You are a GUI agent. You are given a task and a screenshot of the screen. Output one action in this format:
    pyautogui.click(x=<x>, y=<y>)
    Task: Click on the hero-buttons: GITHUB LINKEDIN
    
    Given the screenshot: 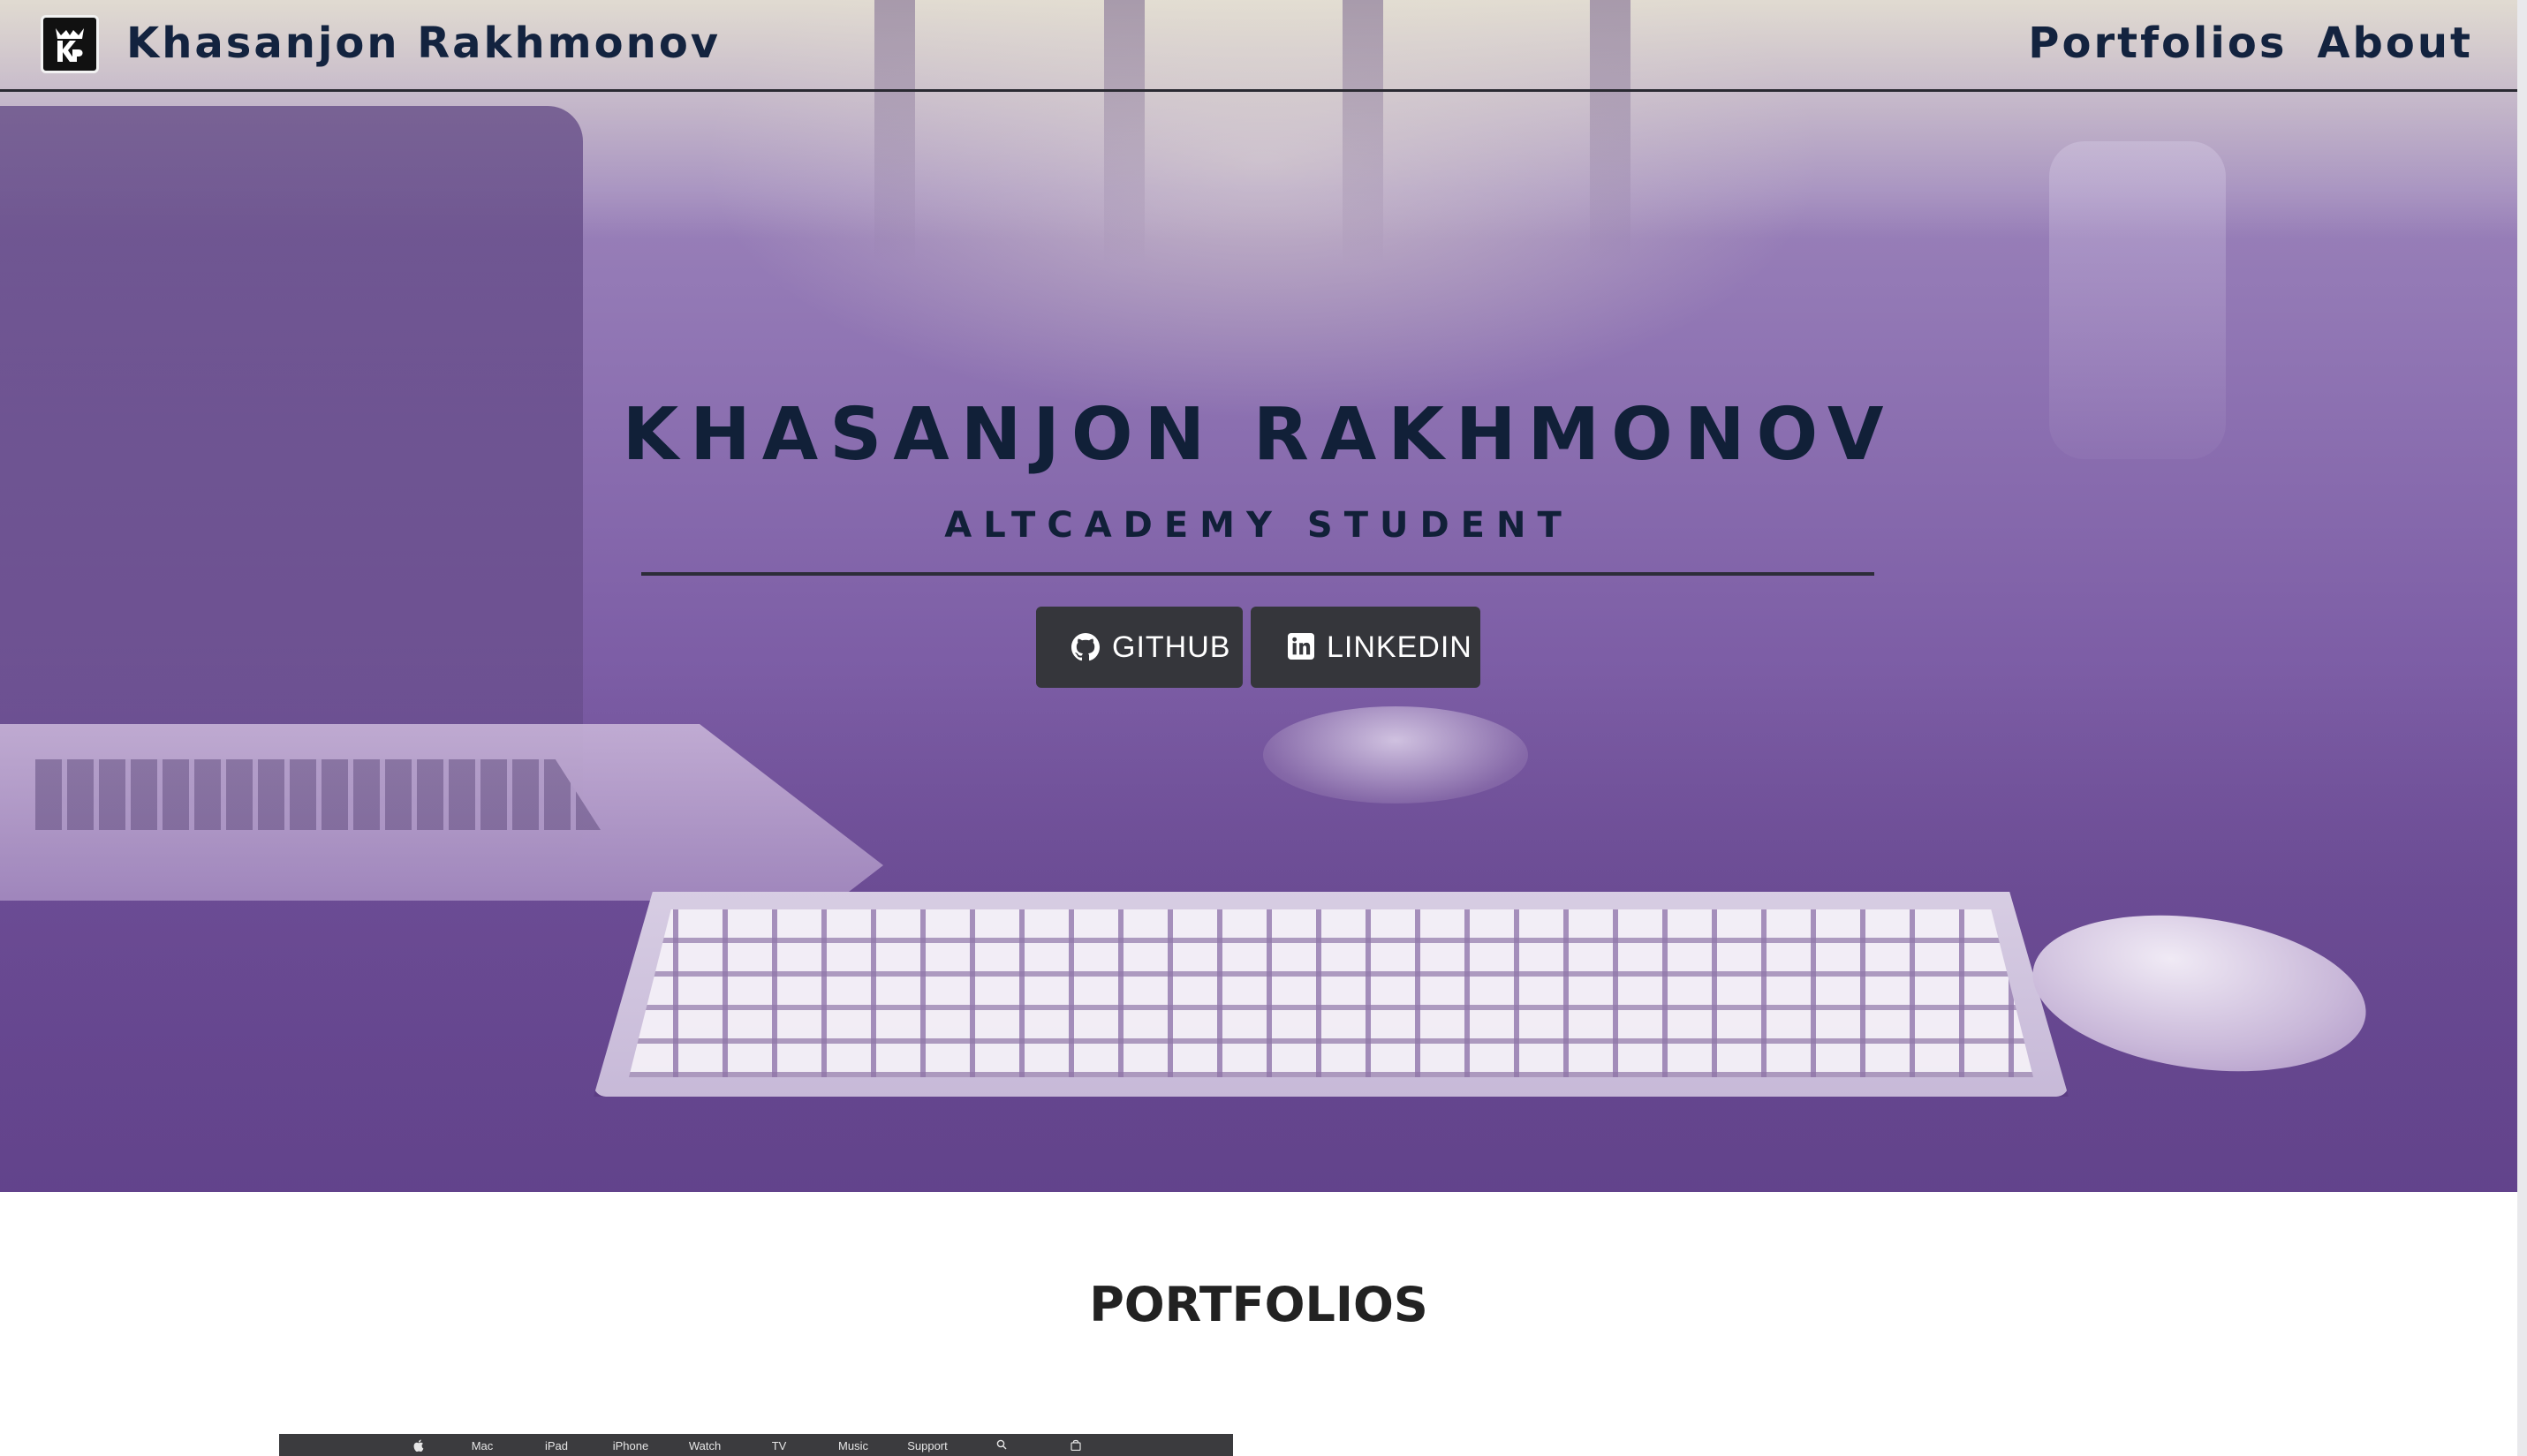 What is the action you would take?
    pyautogui.click(x=1258, y=647)
    